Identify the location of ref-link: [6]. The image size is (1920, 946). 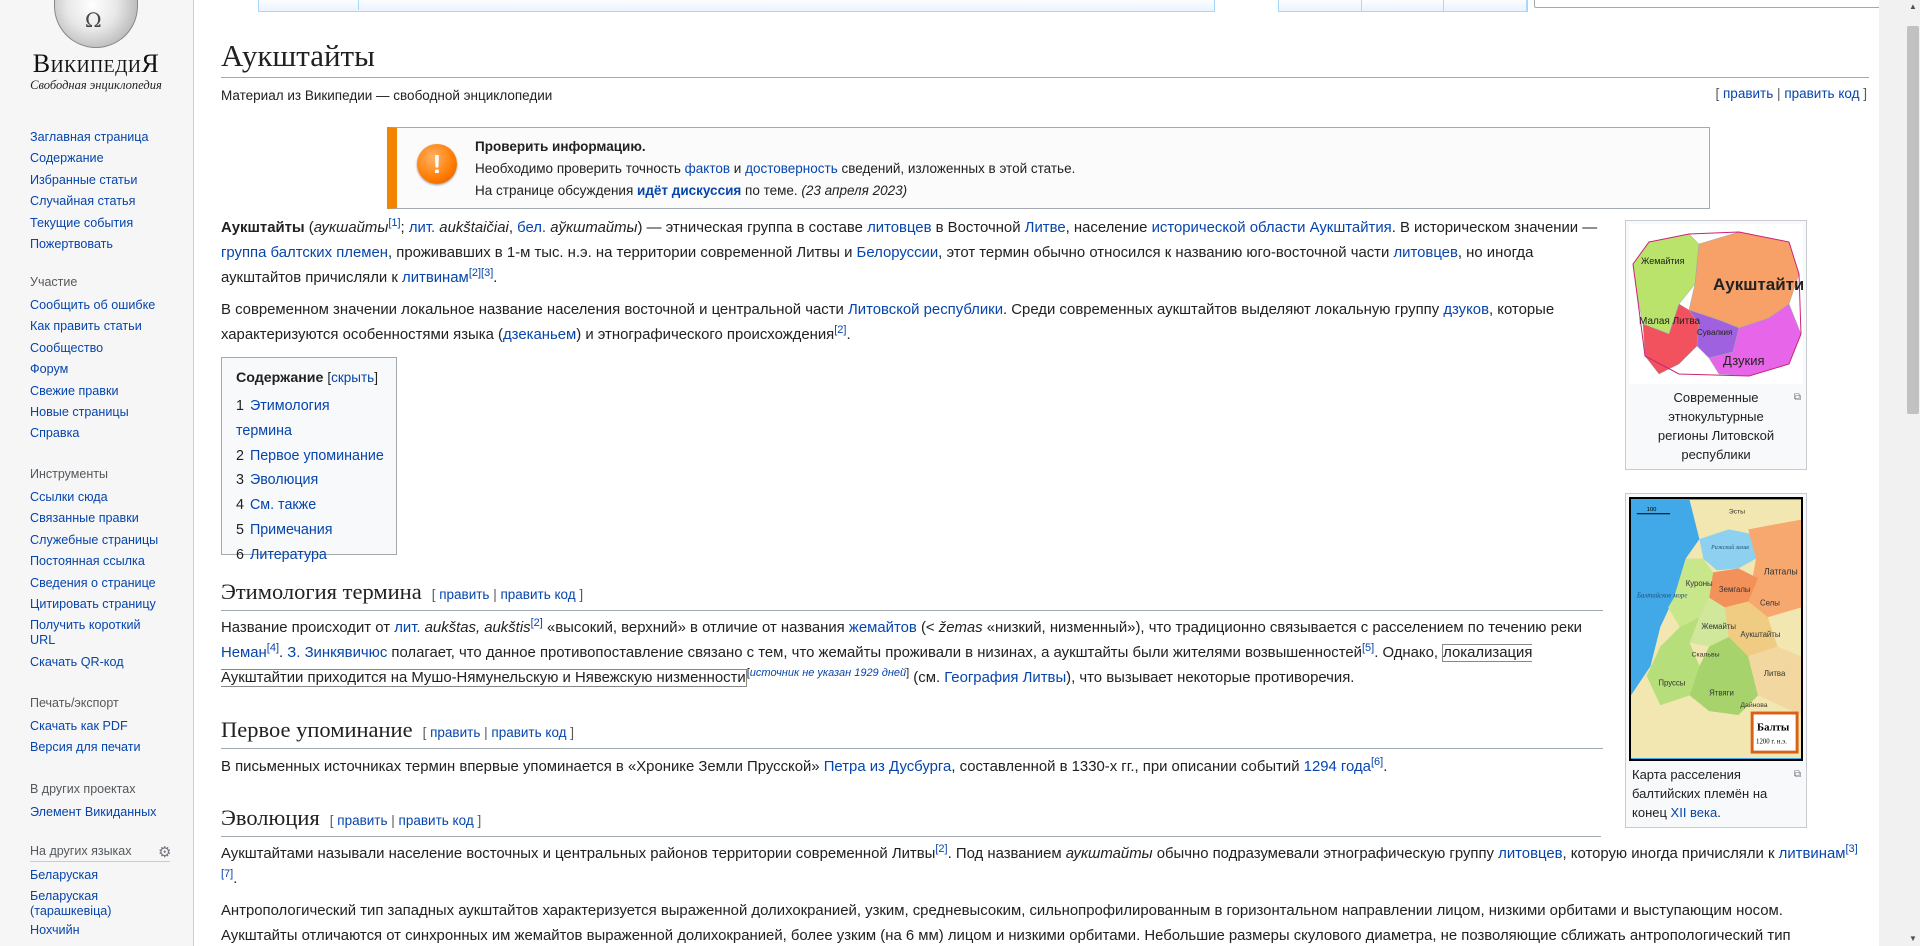
(1377, 762).